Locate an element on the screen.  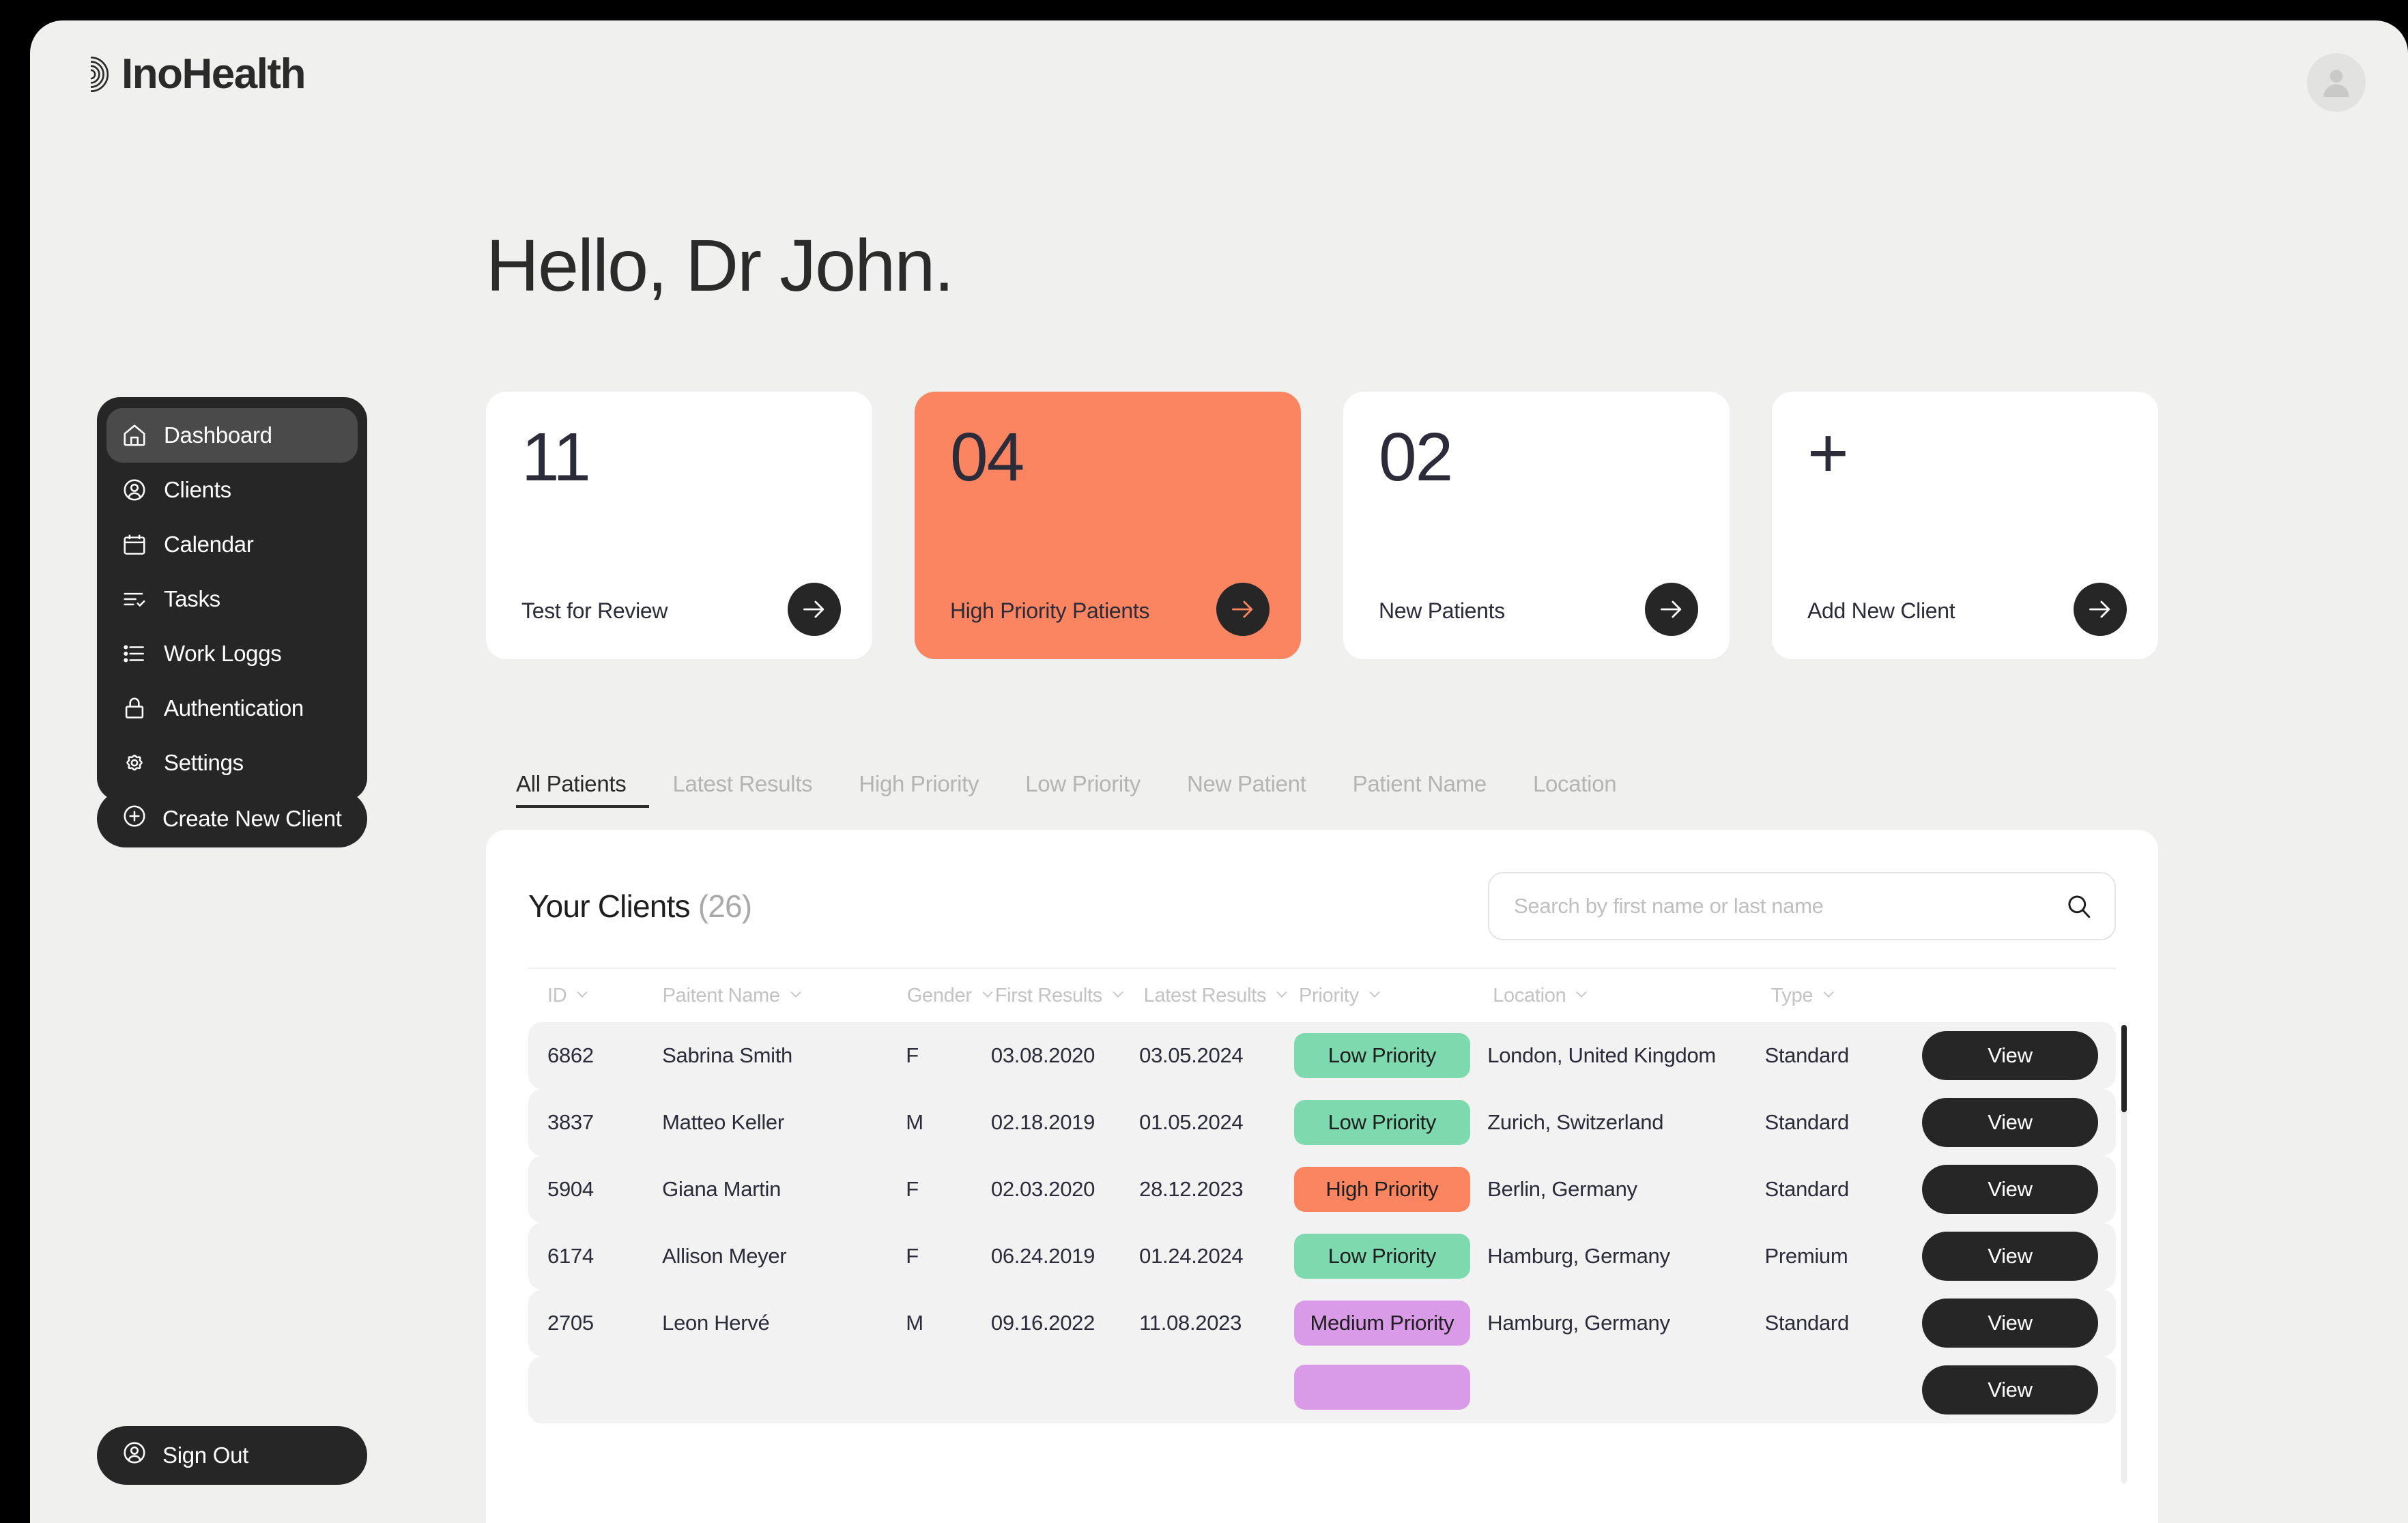
column-header-priority: Priority is located at coordinates (1396, 996).